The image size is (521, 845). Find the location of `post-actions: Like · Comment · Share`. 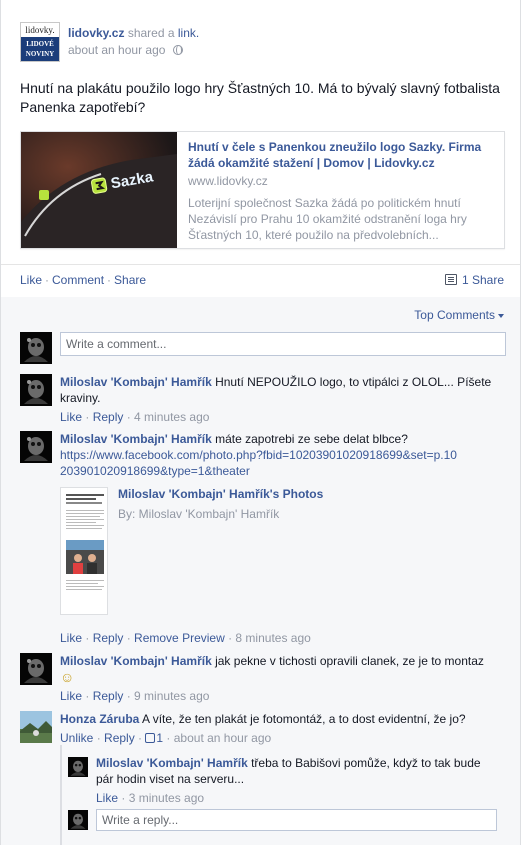

post-actions: Like · Comment · Share is located at coordinates (83, 280).